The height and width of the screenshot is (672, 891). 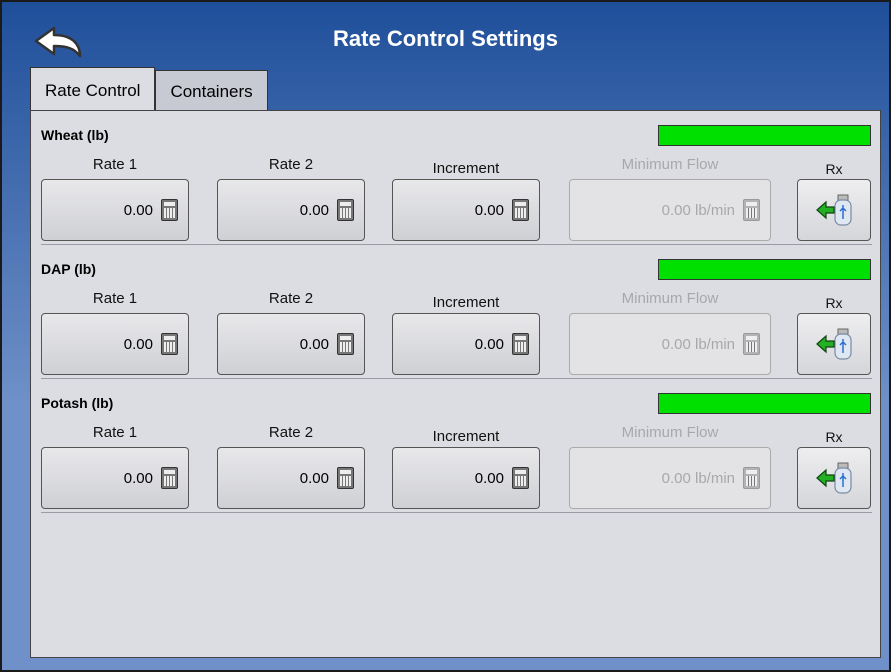 What do you see at coordinates (445, 38) in the screenshot?
I see `page-title: Rate Control Settings` at bounding box center [445, 38].